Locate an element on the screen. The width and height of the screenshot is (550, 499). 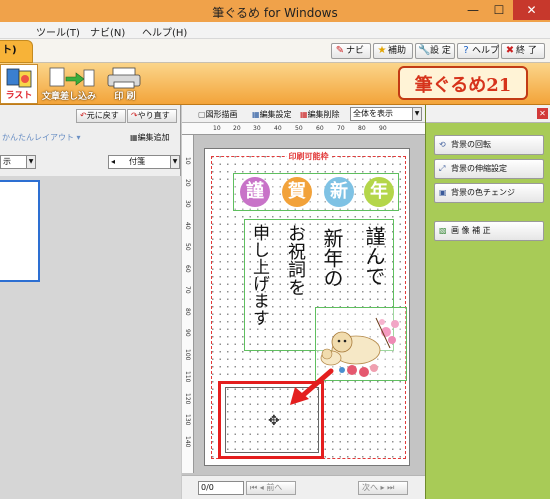
editor-status-bar: 0/0 ⏮ ◂ 前へ 次へ ▸ ⏭ is located at coordinates (303, 487).